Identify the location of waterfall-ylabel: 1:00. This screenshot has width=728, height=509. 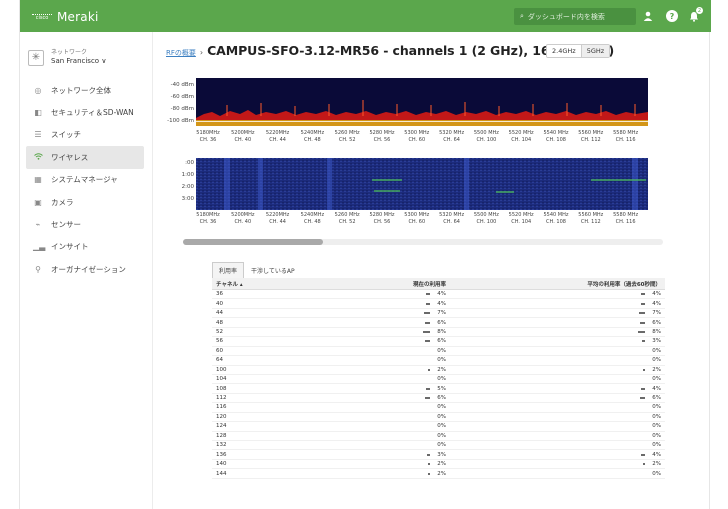
(187, 175).